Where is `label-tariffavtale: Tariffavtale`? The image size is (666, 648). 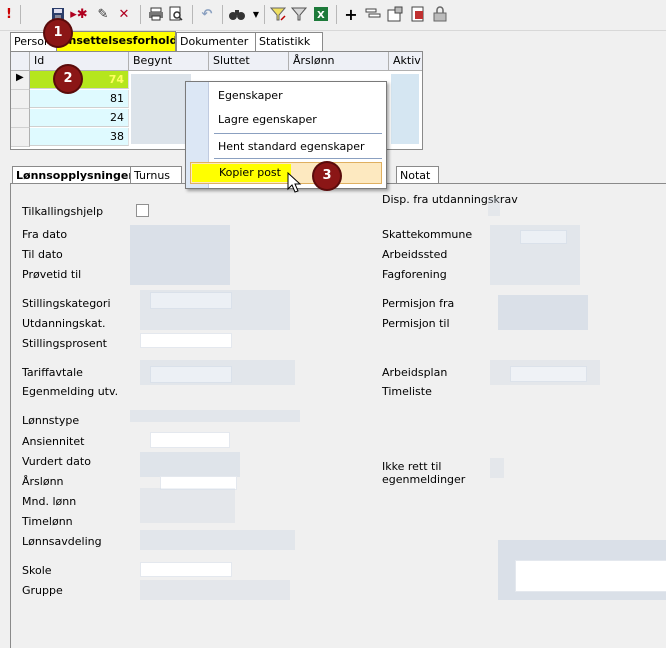
label-tariffavtale: Tariffavtale is located at coordinates (52, 372).